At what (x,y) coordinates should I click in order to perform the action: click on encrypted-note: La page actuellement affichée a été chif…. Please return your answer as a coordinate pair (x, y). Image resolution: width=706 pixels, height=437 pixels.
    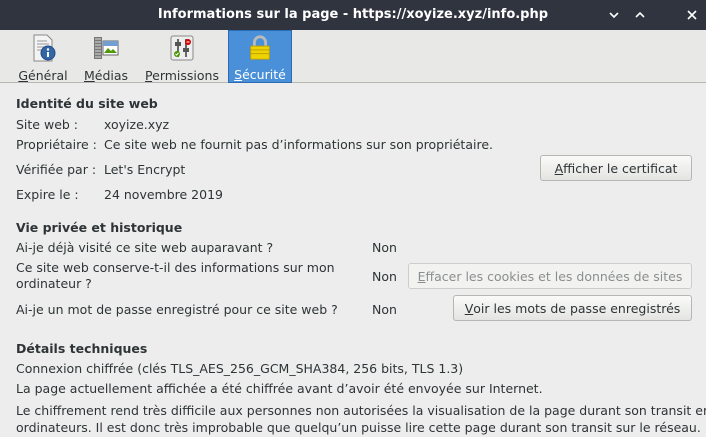
    Looking at the image, I should click on (279, 388).